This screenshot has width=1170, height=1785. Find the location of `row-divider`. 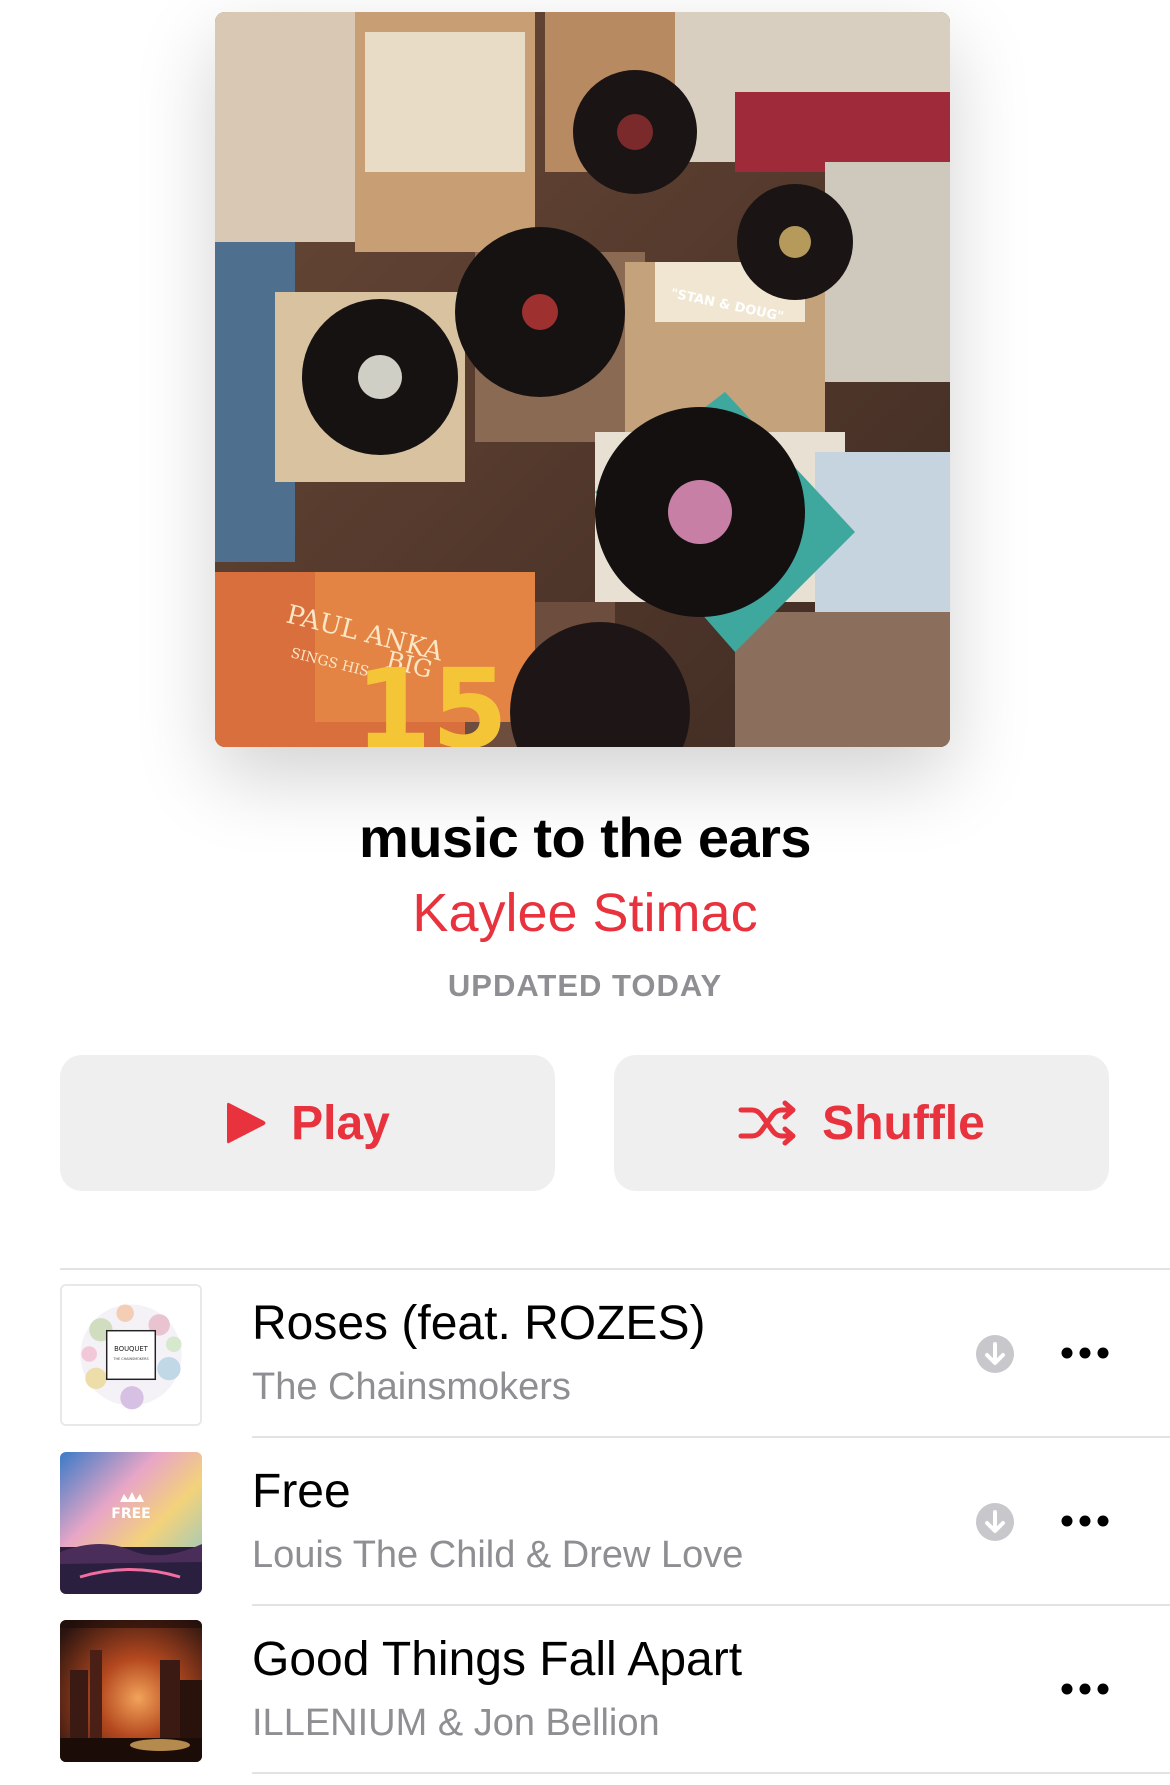

row-divider is located at coordinates (711, 1773).